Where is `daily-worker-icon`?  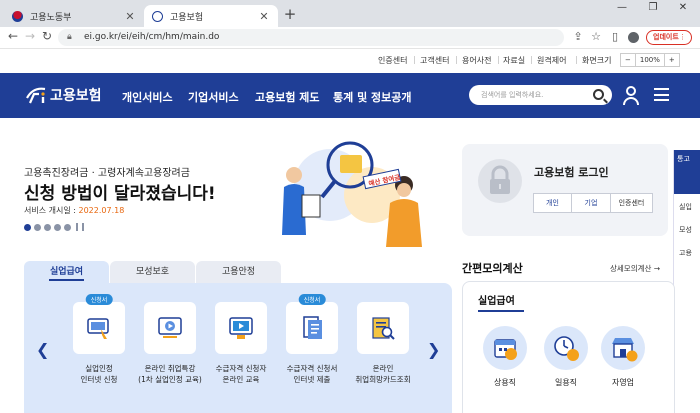
daily-worker-icon is located at coordinates (566, 348).